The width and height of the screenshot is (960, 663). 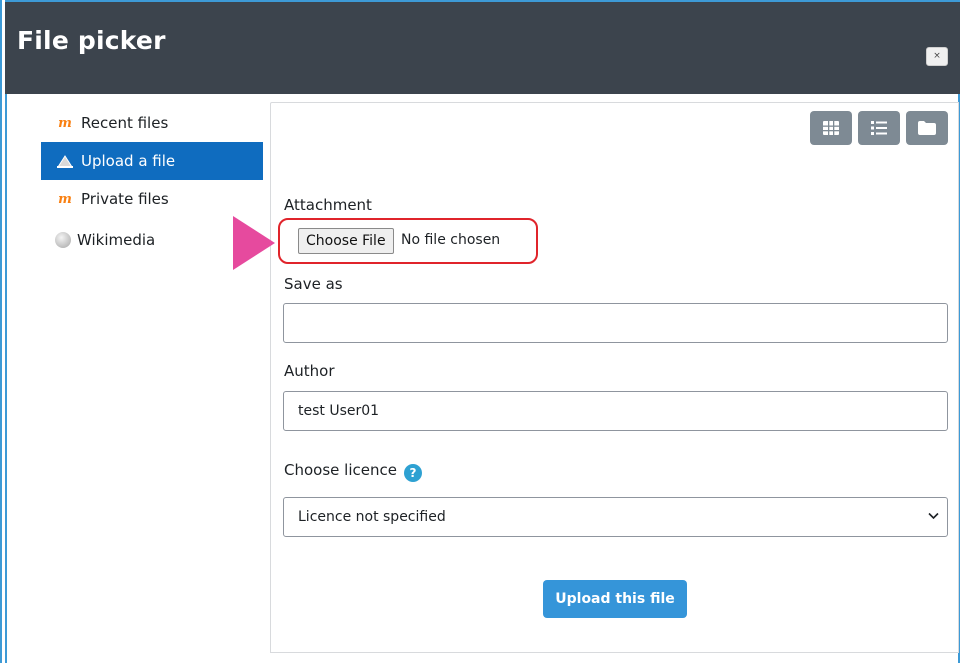 I want to click on sidebar-item-recent-files: m Recent files, so click(x=152, y=123).